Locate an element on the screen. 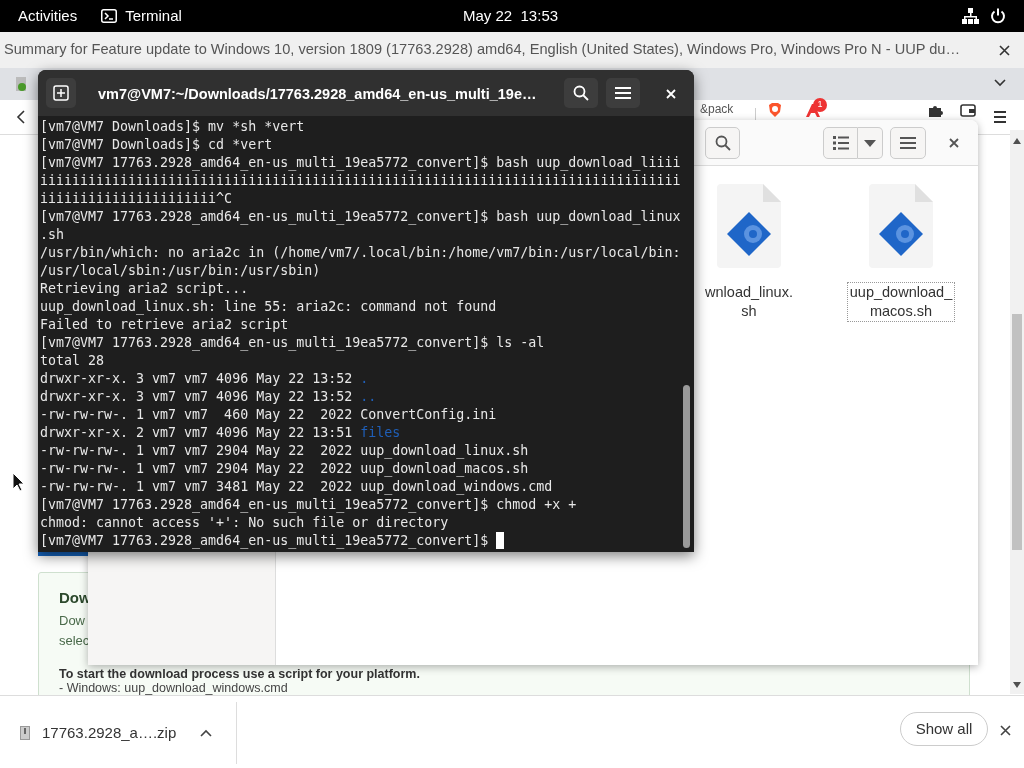 This screenshot has width=1024, height=768. mouse-cursor-icon is located at coordinates (18, 482).